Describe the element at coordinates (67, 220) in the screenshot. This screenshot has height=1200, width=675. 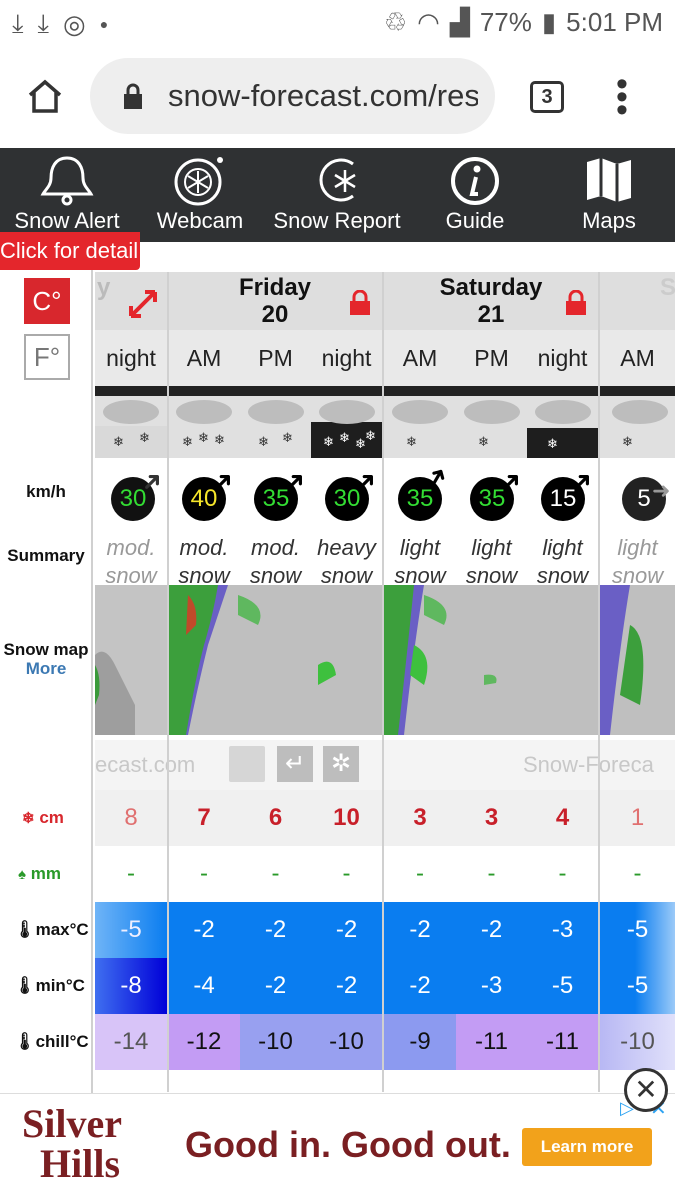
I see `nav-label: Snow Alert` at that location.